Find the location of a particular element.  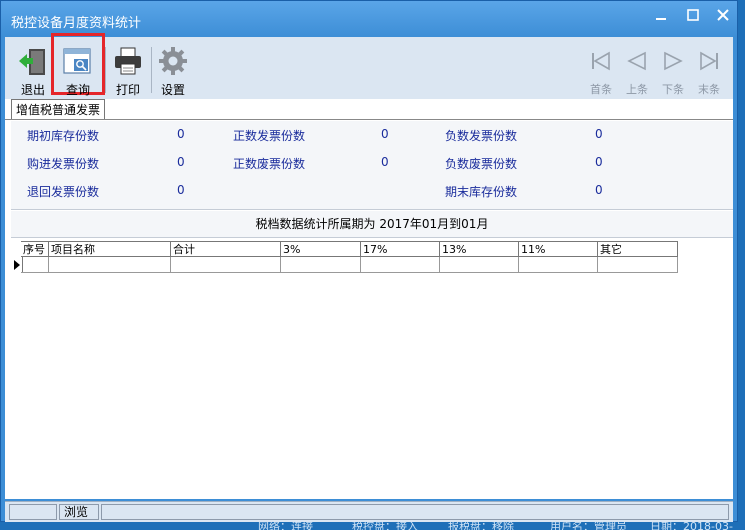

minimize-icon is located at coordinates (661, 19).